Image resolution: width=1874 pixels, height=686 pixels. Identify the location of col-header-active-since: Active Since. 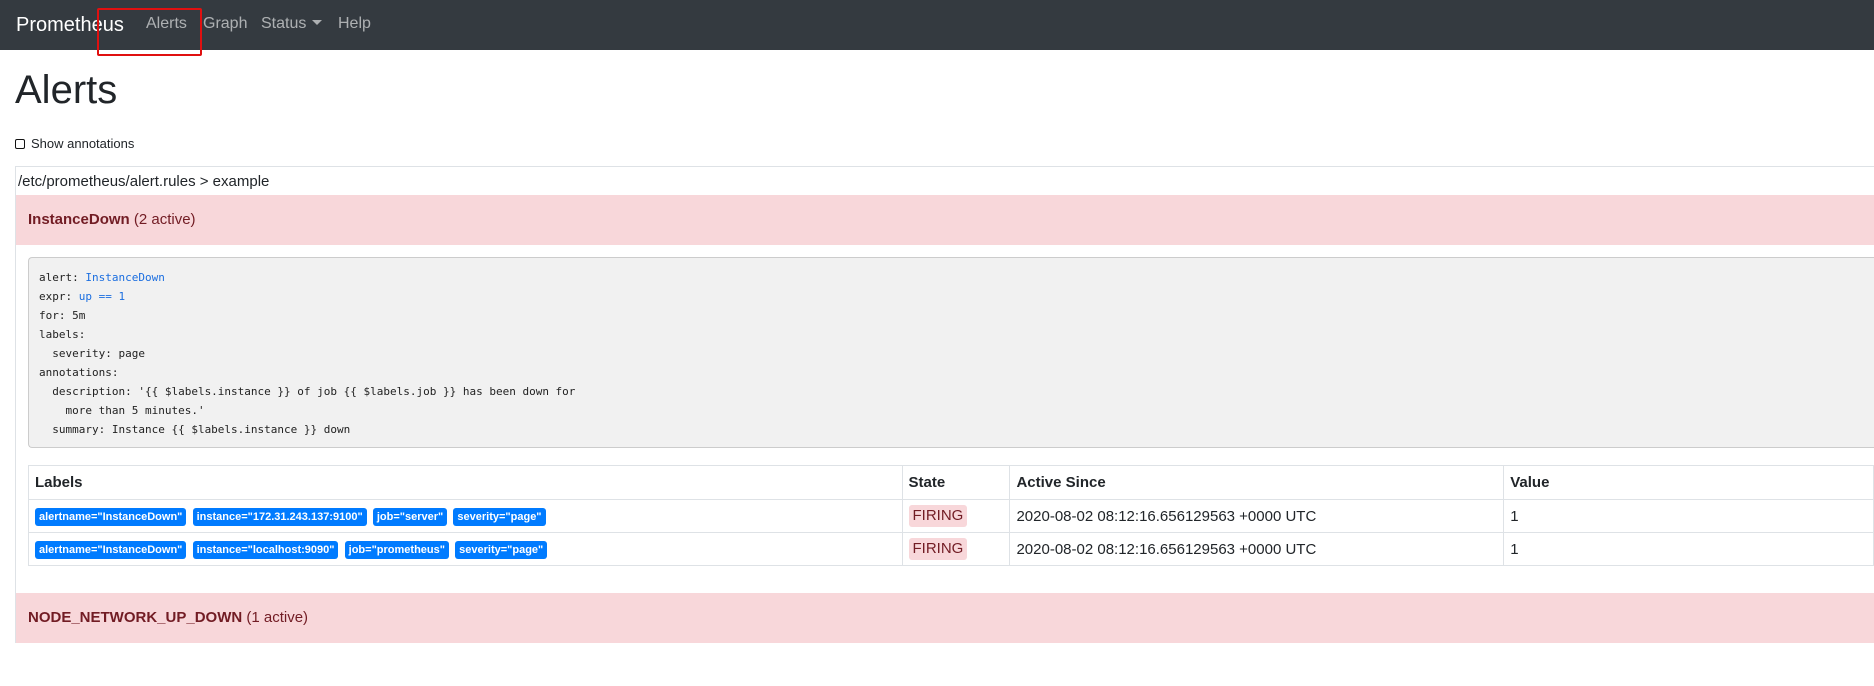
(1257, 482).